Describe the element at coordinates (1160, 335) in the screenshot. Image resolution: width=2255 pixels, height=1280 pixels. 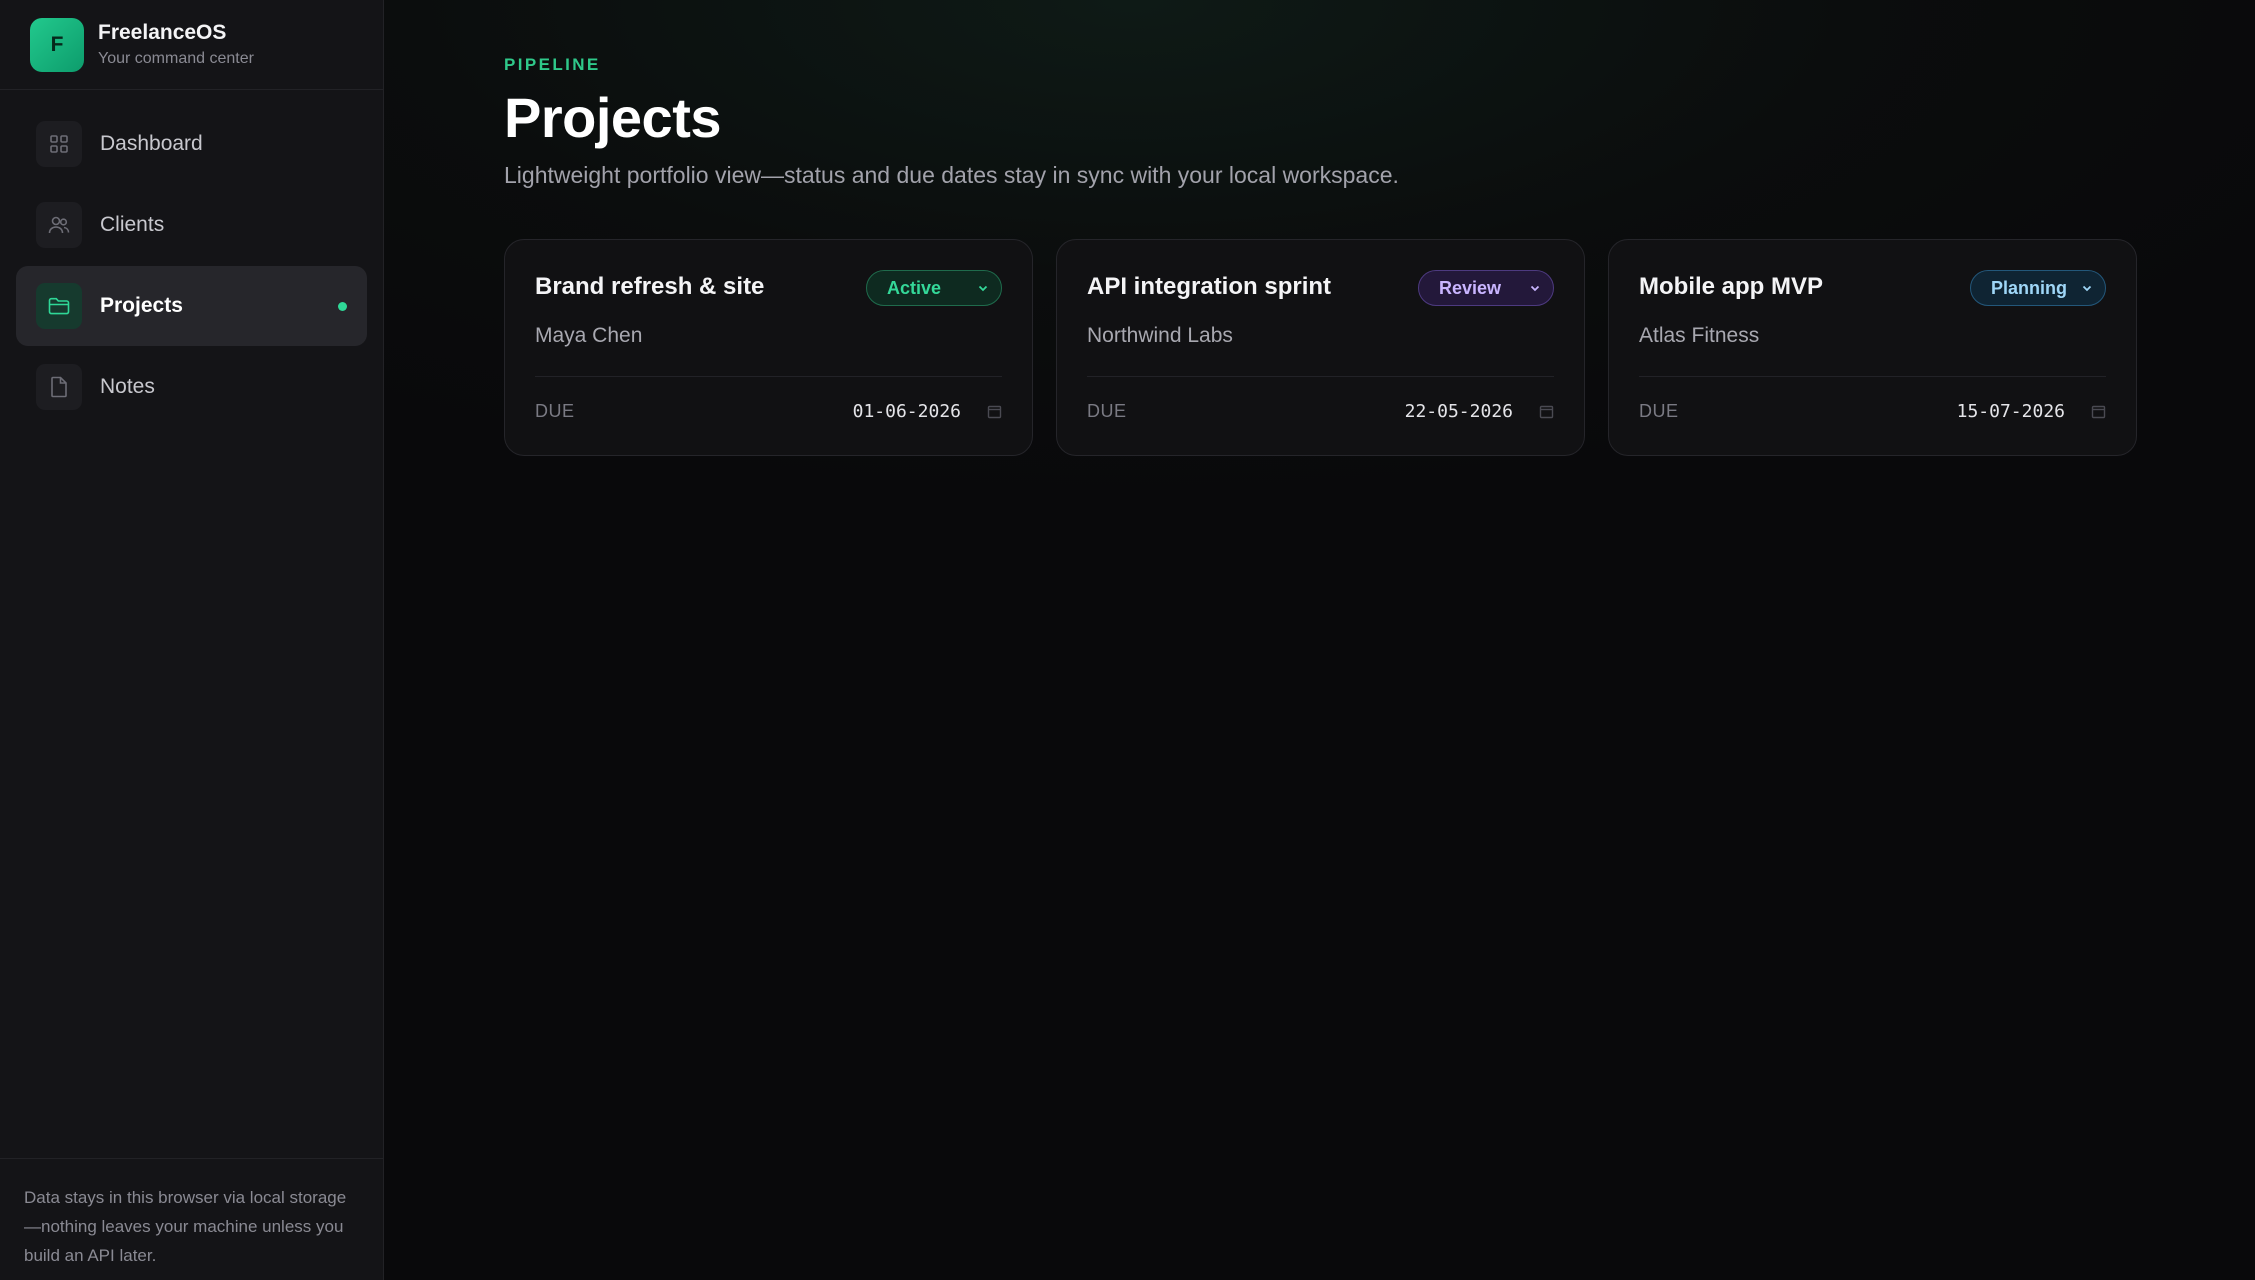
I see `project-client: Northwind Labs` at that location.